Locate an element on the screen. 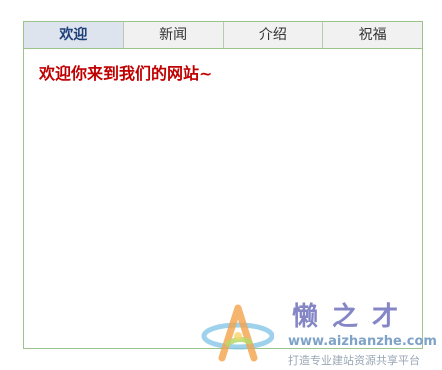  watermark-url: www.aizhanzhe.com is located at coordinates (362, 341).